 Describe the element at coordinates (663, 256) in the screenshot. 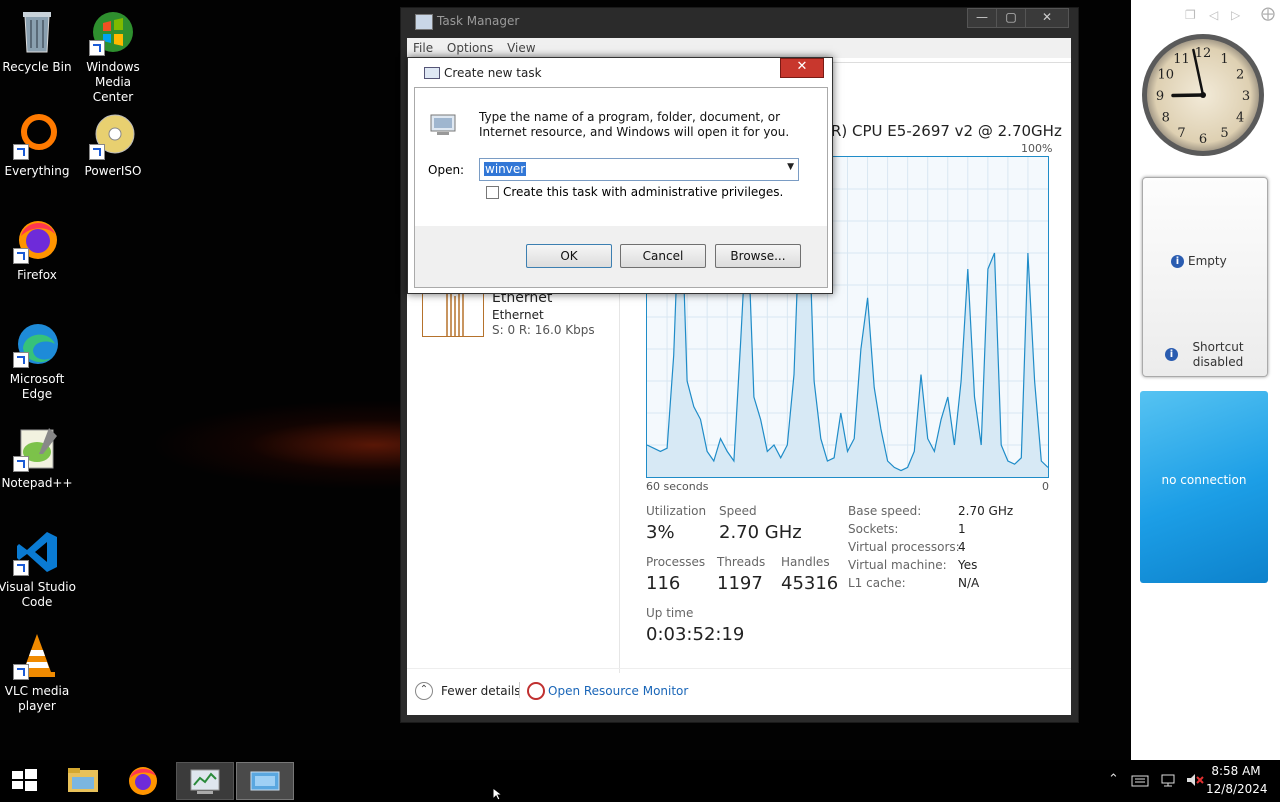

I see `cancel-button: Cancel` at that location.